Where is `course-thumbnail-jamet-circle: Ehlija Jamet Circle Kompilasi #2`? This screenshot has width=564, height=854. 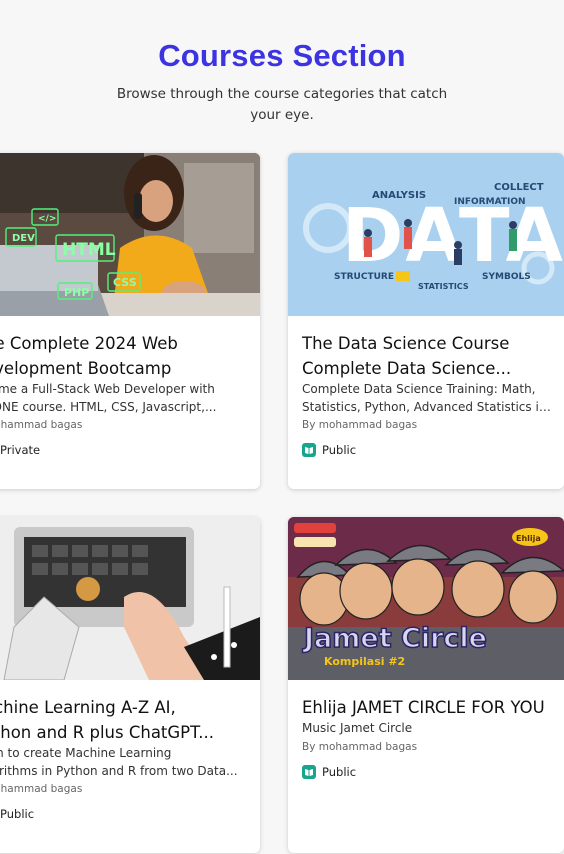
course-thumbnail-jamet-circle: Ehlija Jamet Circle Kompilasi #2 is located at coordinates (426, 598).